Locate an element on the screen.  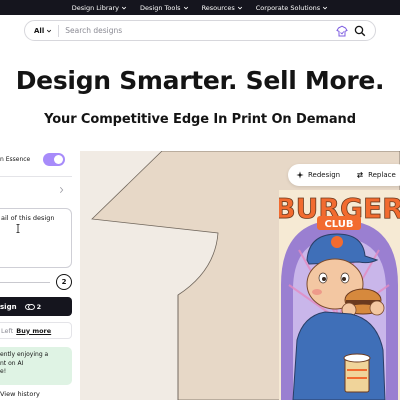
hero-subtitle: Your Competitive Edge In Print On Demand is located at coordinates (200, 119).